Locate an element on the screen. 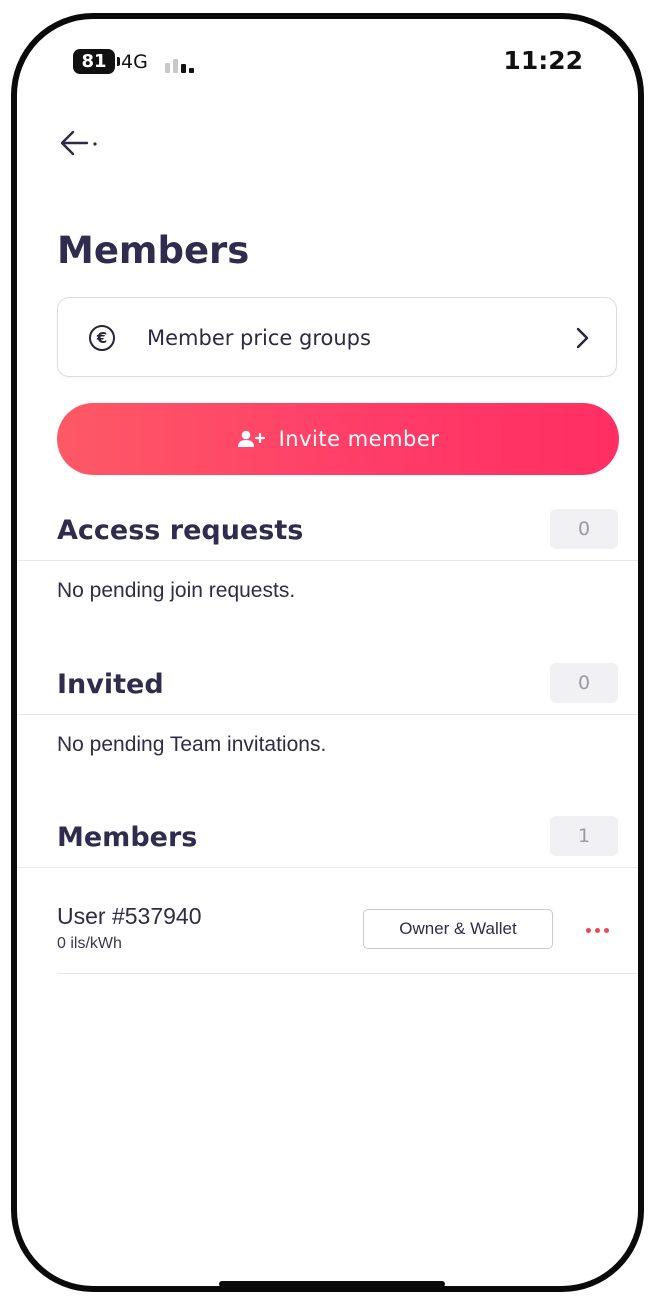 This screenshot has height=1297, width=651. more-dots-icon is located at coordinates (588, 930).